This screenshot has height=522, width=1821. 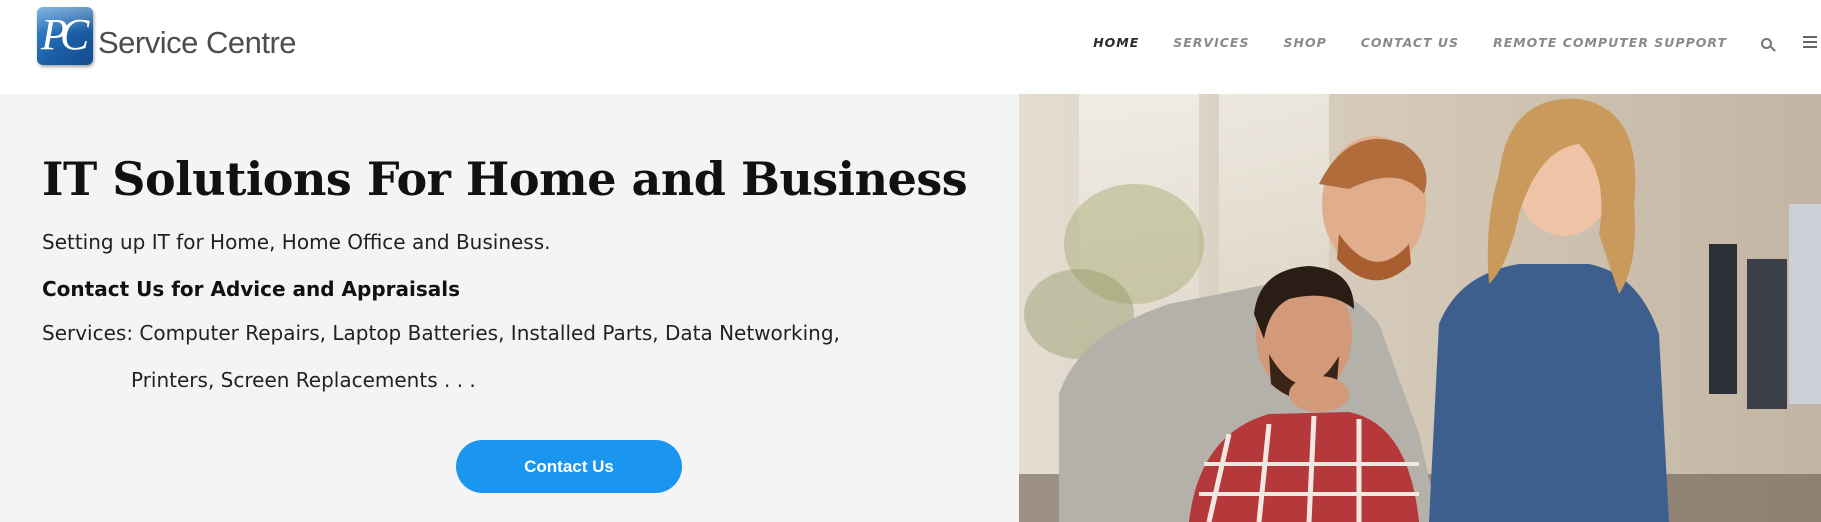 What do you see at coordinates (1610, 42) in the screenshot?
I see `nav-remote-computer-support: REMOTE COMPUTER SUPPORT` at bounding box center [1610, 42].